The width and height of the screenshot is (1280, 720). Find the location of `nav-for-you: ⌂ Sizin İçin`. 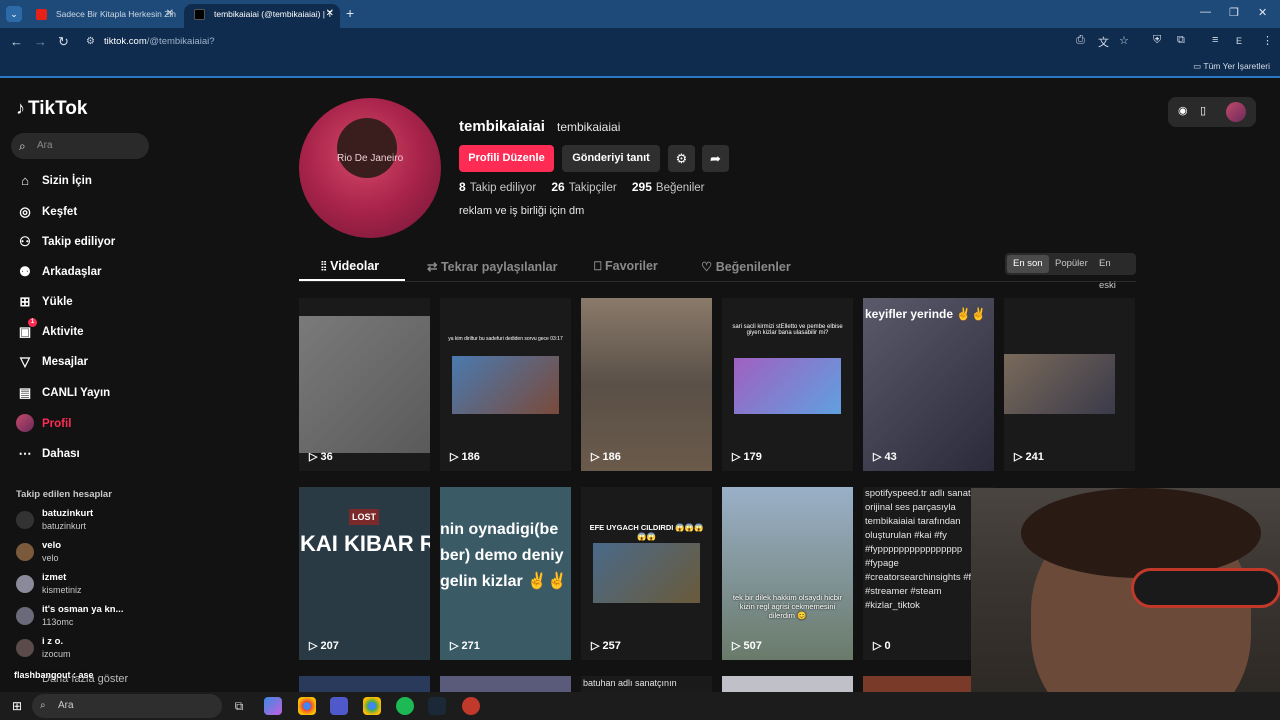

nav-for-you: ⌂ Sizin İçin is located at coordinates (54, 181).